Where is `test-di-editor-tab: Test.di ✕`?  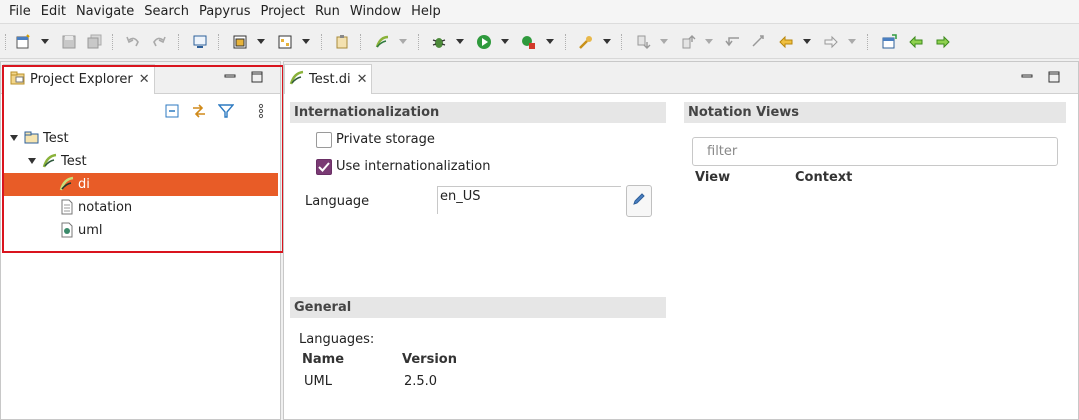 test-di-editor-tab: Test.di ✕ is located at coordinates (328, 79).